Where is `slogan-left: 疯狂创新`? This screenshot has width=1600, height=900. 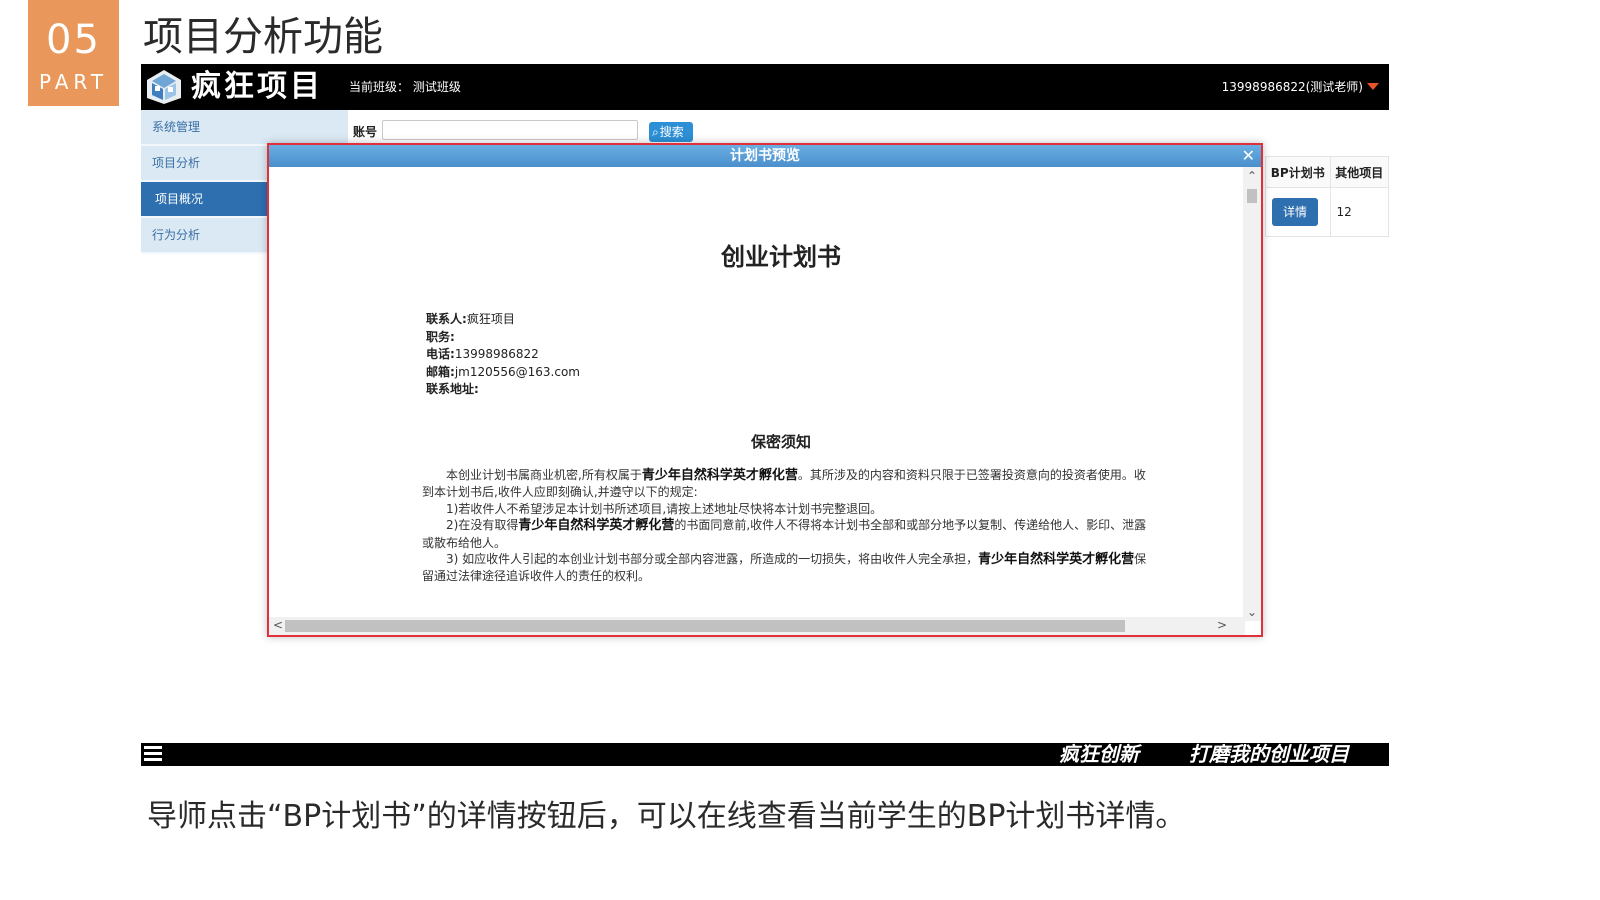
slogan-left: 疯狂创新 is located at coordinates (1099, 754).